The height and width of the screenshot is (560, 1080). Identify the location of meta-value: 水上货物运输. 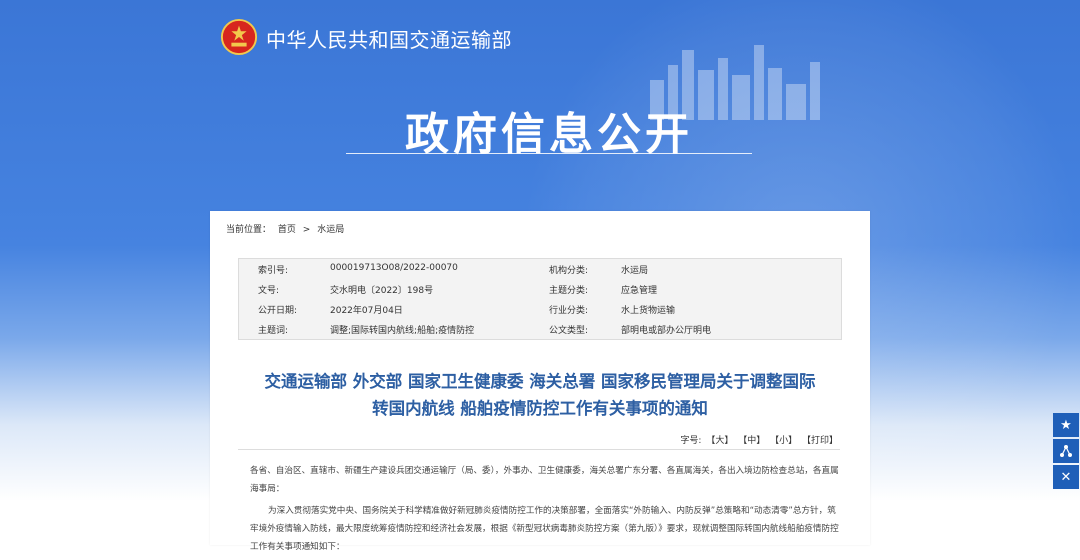
(648, 311).